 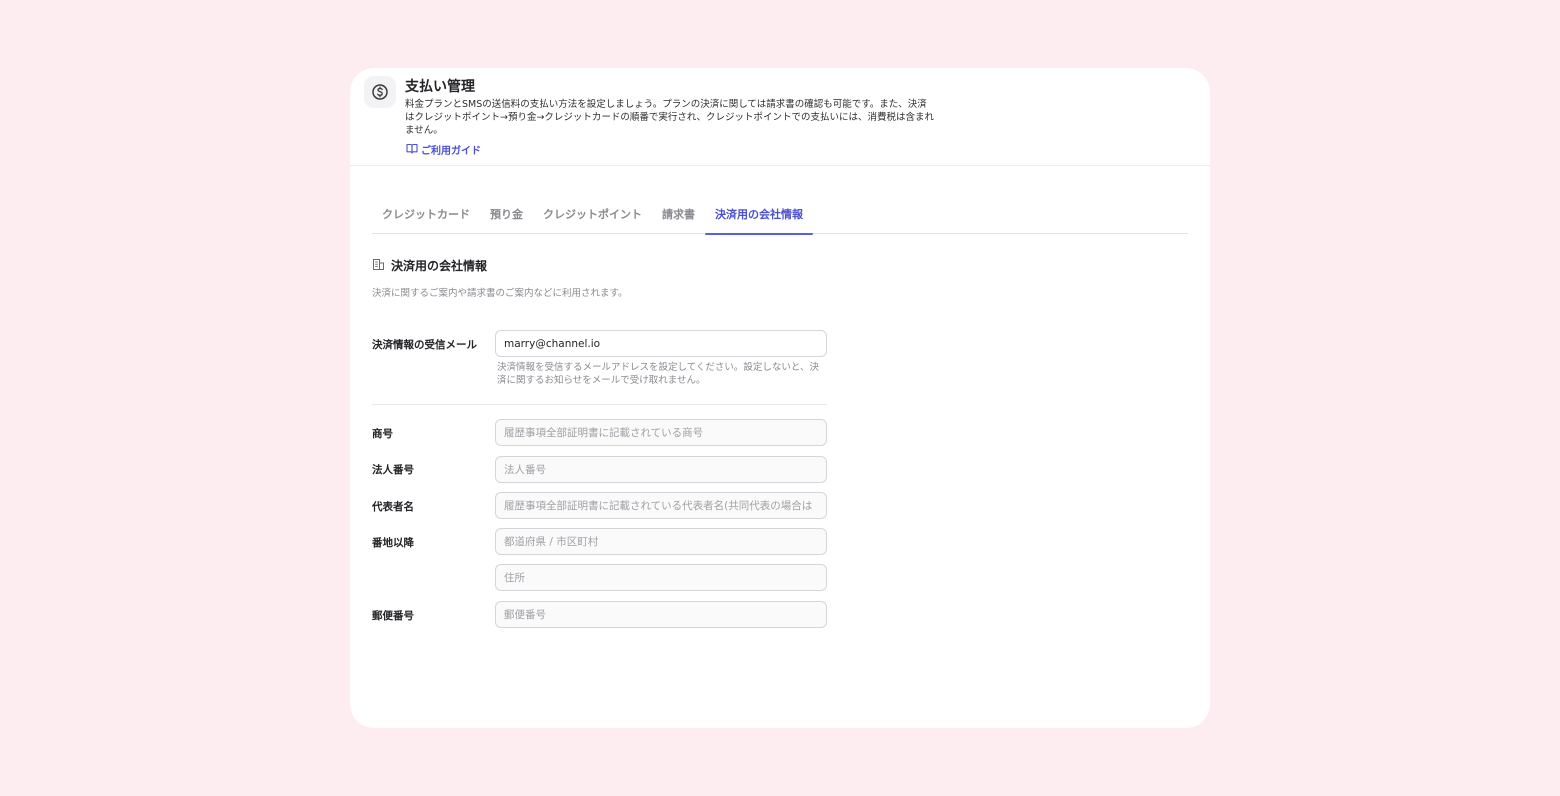 I want to click on book-icon, so click(x=412, y=150).